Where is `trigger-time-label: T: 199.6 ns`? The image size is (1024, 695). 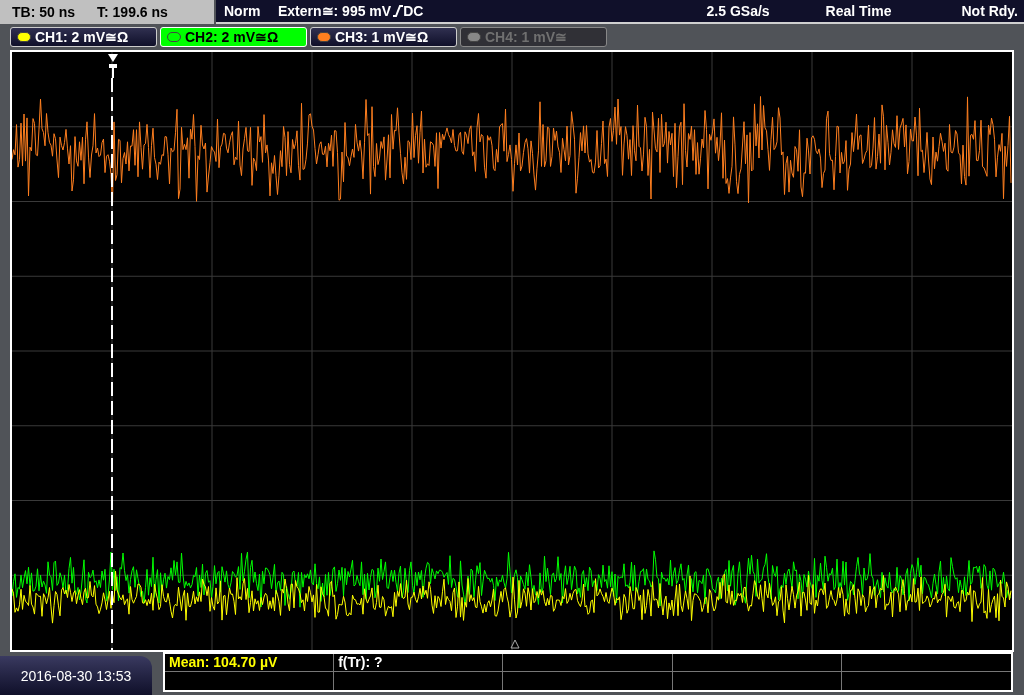
trigger-time-label: T: 199.6 ns is located at coordinates (132, 12).